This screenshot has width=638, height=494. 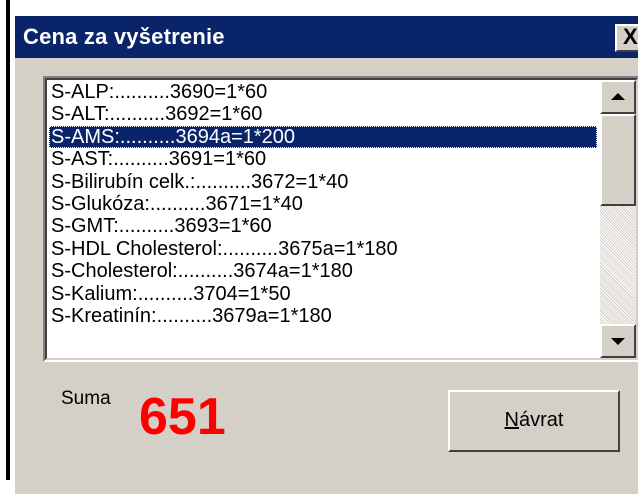 I want to click on scroll-up-button, so click(x=618, y=97).